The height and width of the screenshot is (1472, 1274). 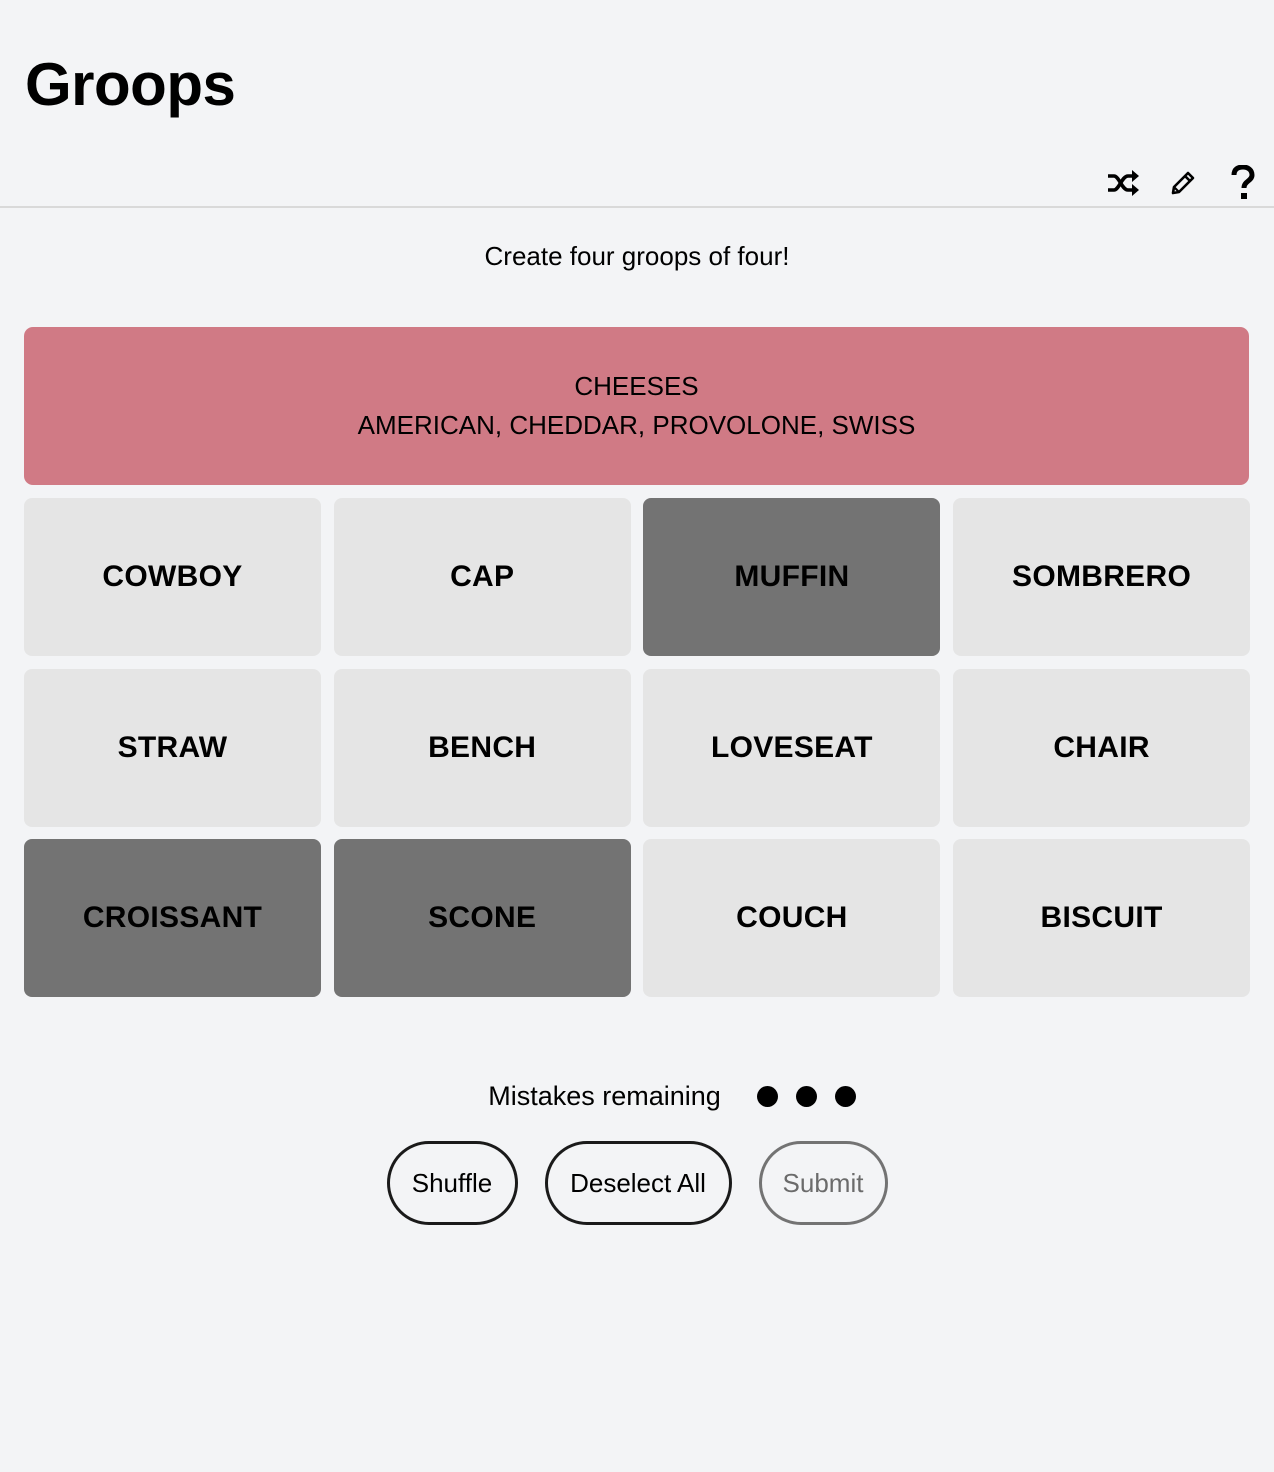 I want to click on word-tile: CAP, so click(x=482, y=577).